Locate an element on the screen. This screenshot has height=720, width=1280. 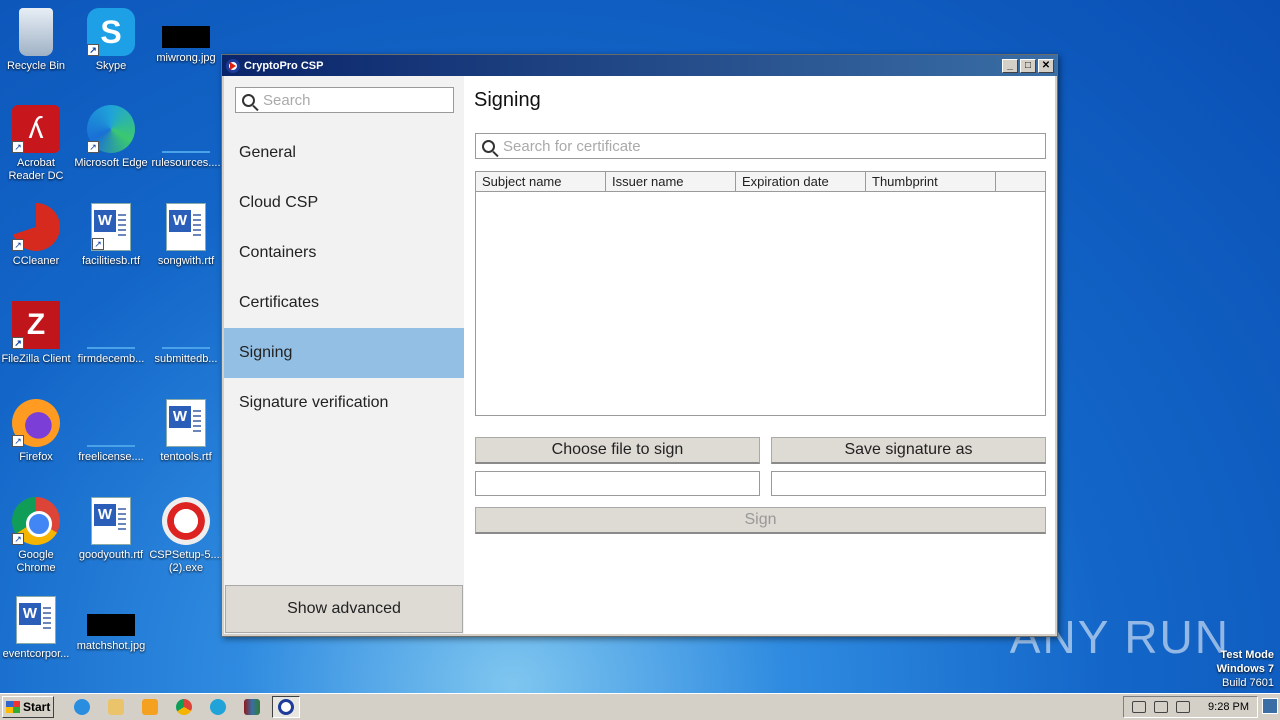
firefox-icon: ↗ is located at coordinates (36, 423).